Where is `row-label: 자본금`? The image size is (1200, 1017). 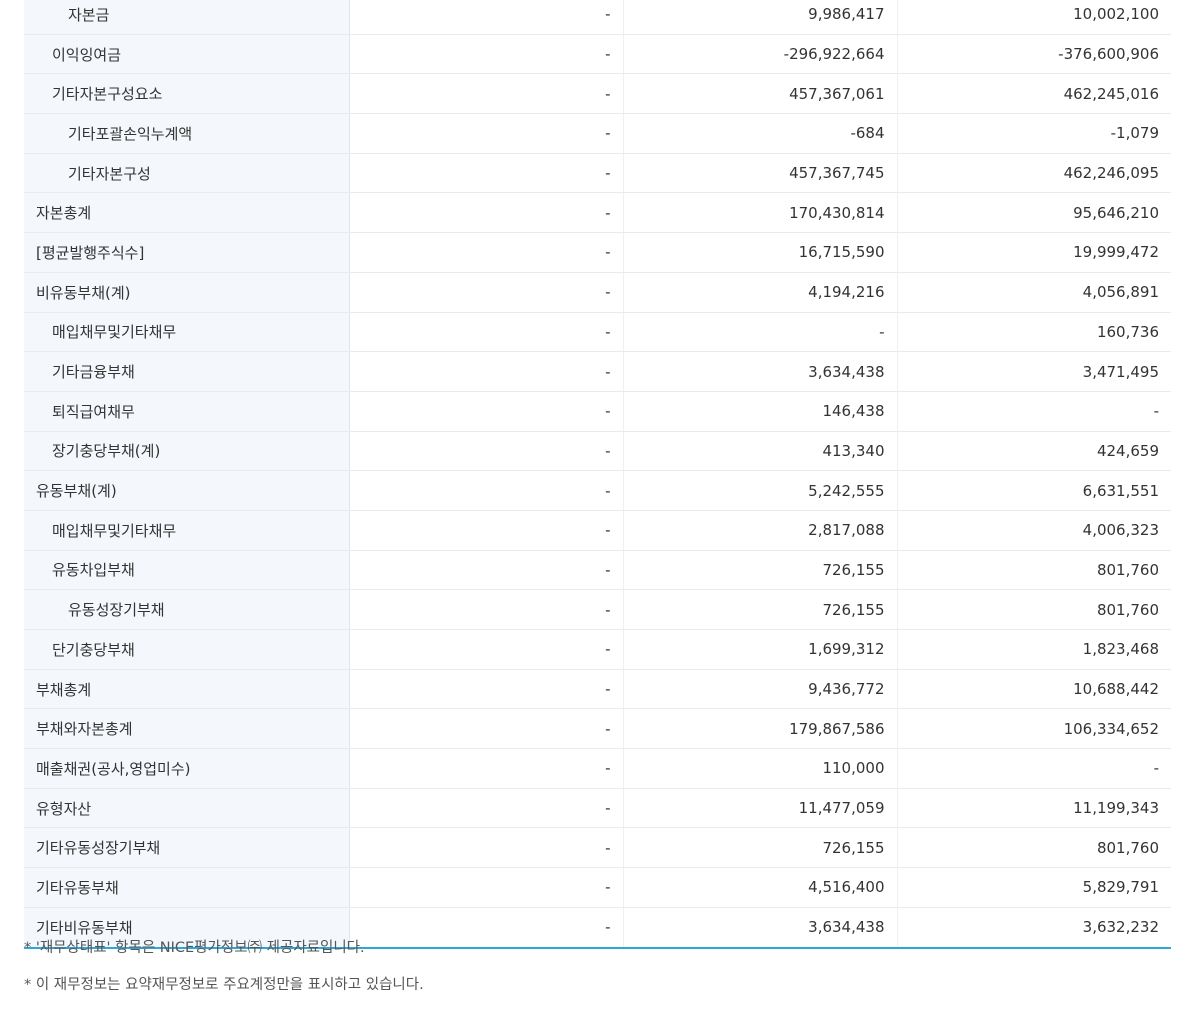
row-label: 자본금 is located at coordinates (187, 17).